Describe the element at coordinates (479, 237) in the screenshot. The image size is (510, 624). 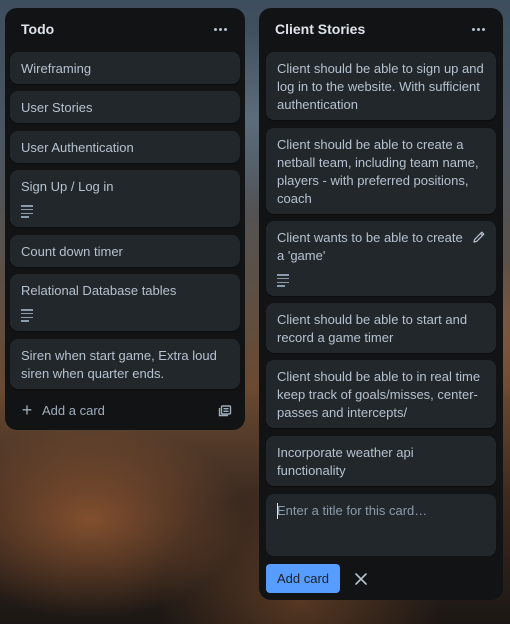
I see `pencil-icon` at that location.